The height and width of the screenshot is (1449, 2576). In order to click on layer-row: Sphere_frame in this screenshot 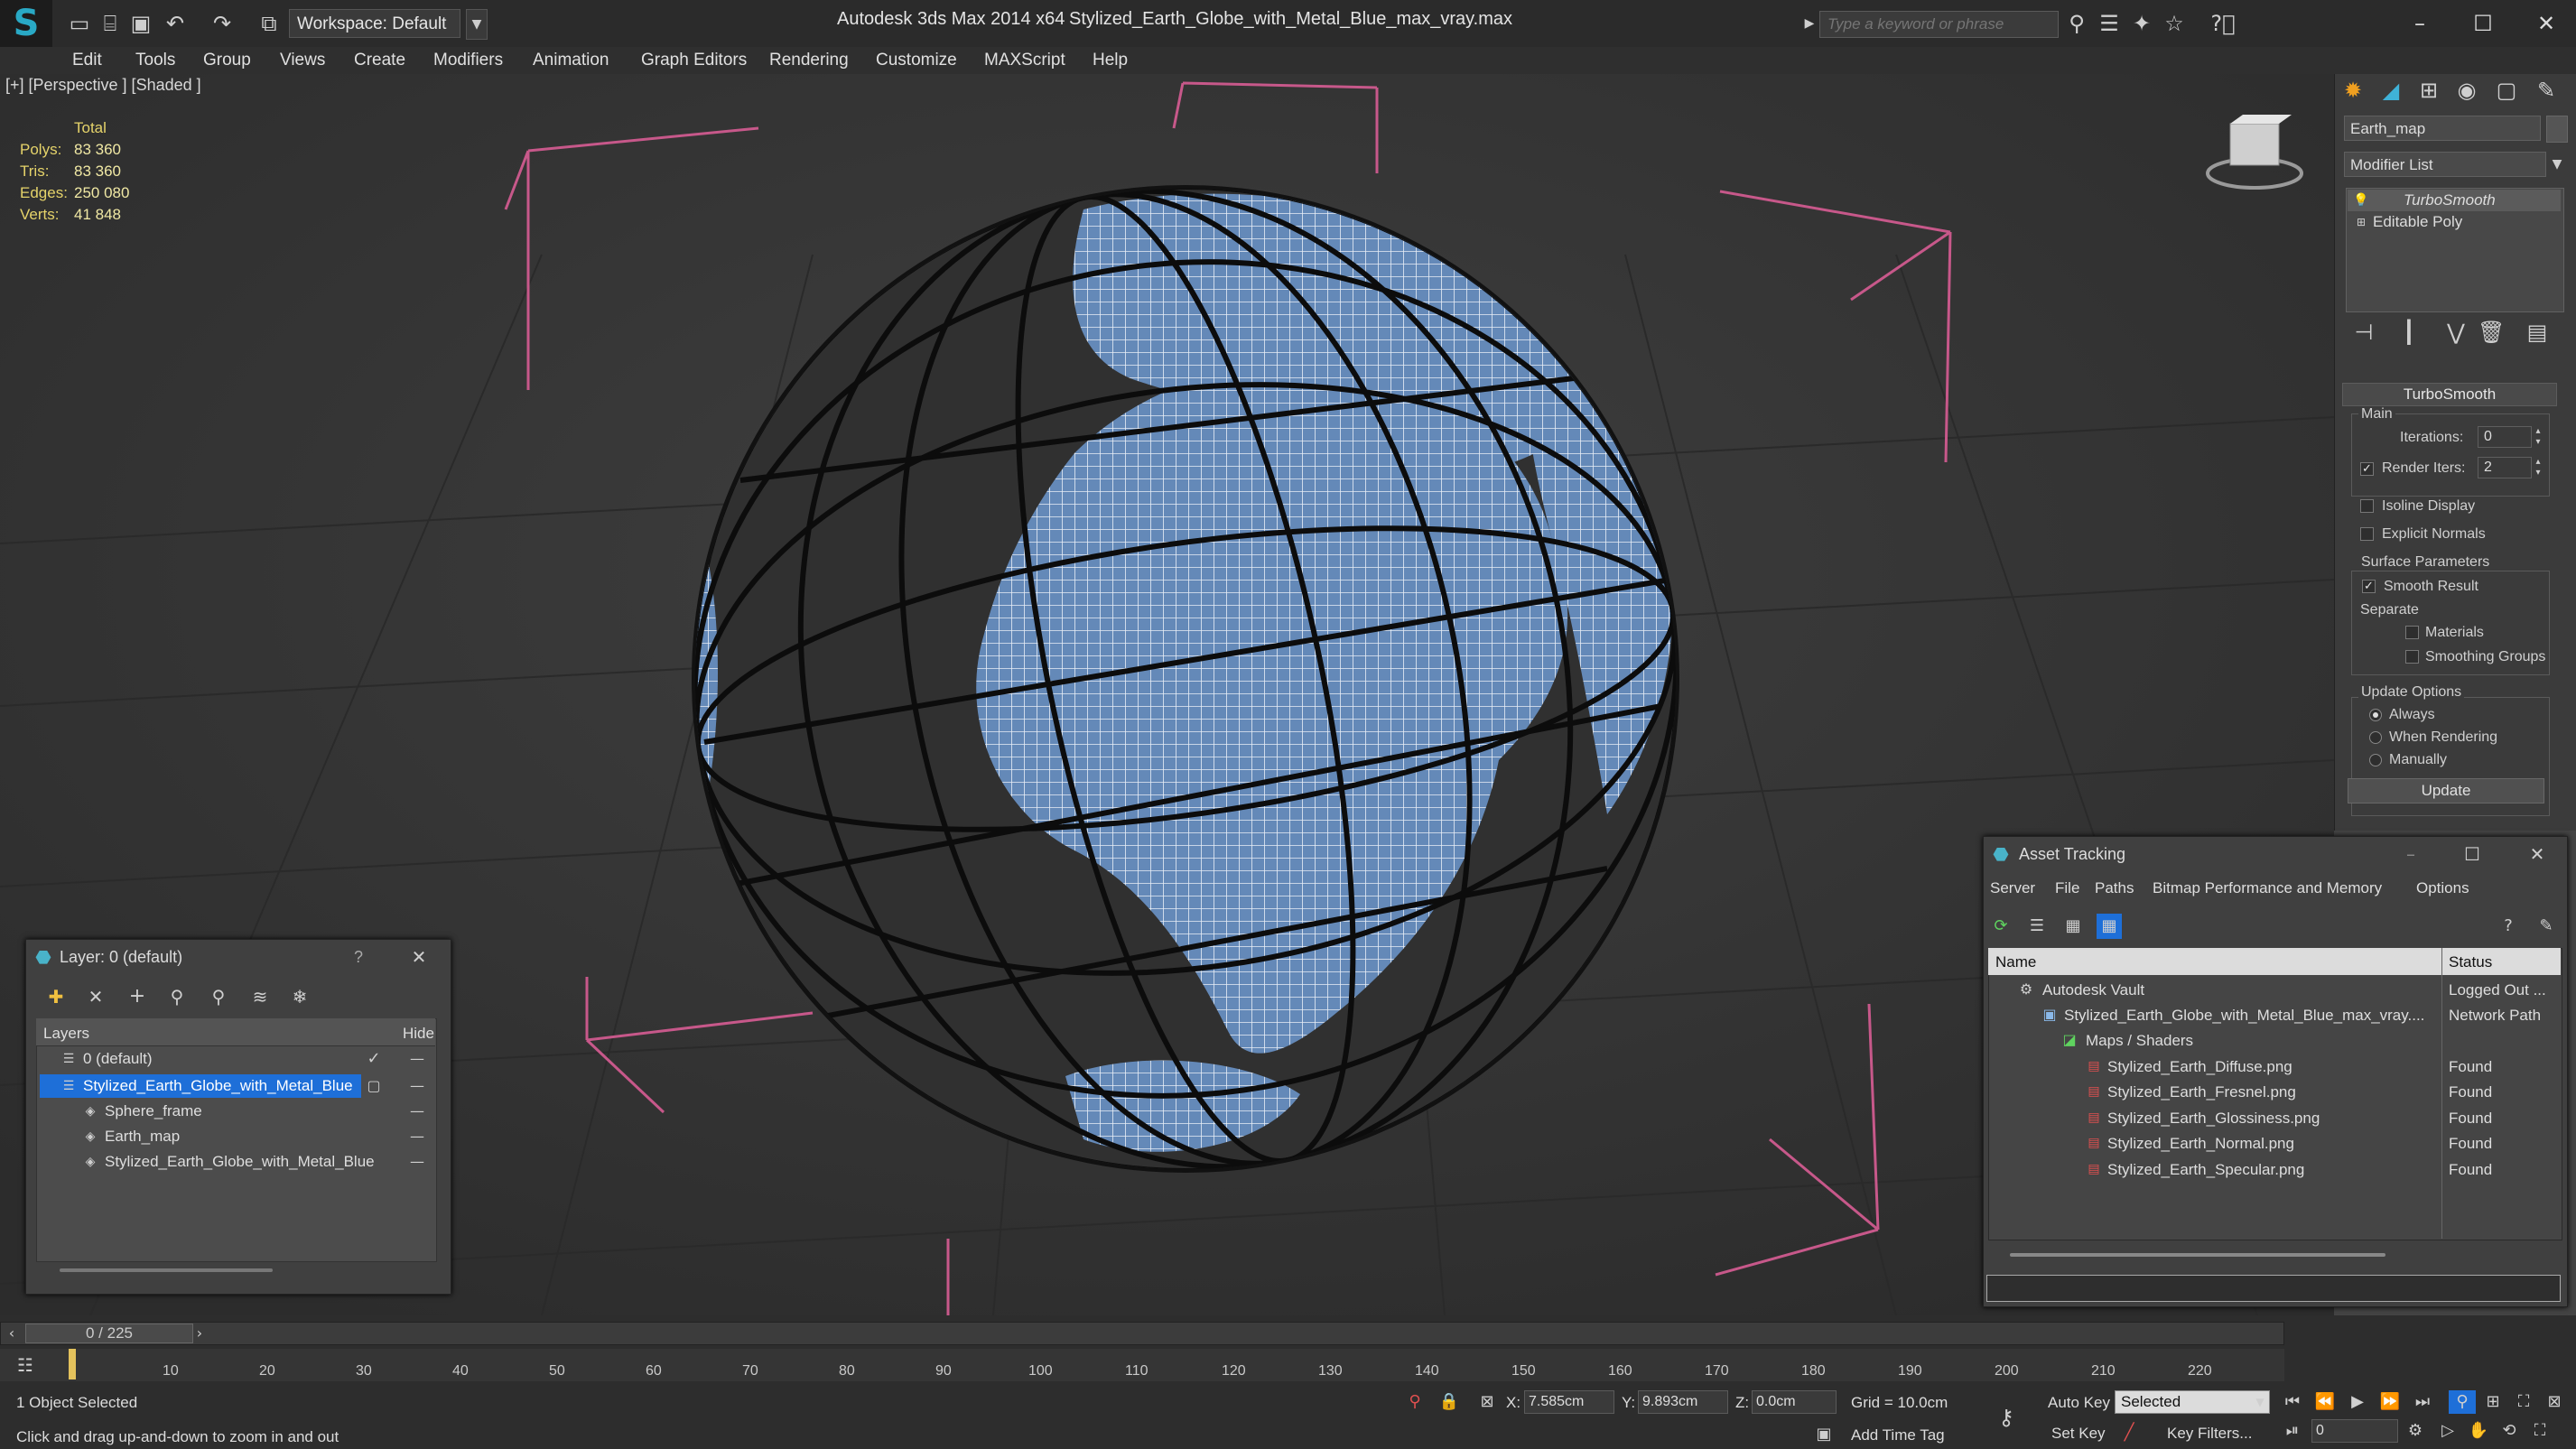, I will do `click(153, 1111)`.